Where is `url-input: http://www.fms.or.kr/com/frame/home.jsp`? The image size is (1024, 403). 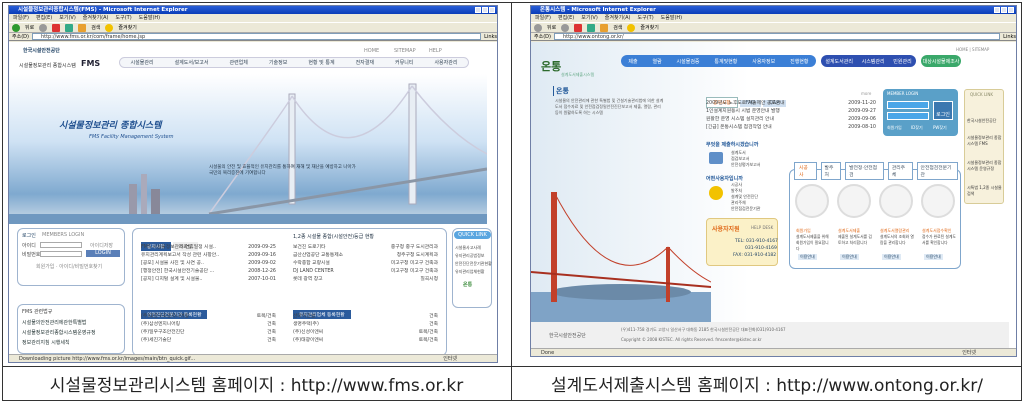 url-input: http://www.fms.or.kr/com/frame/home.jsp is located at coordinates (256, 36).